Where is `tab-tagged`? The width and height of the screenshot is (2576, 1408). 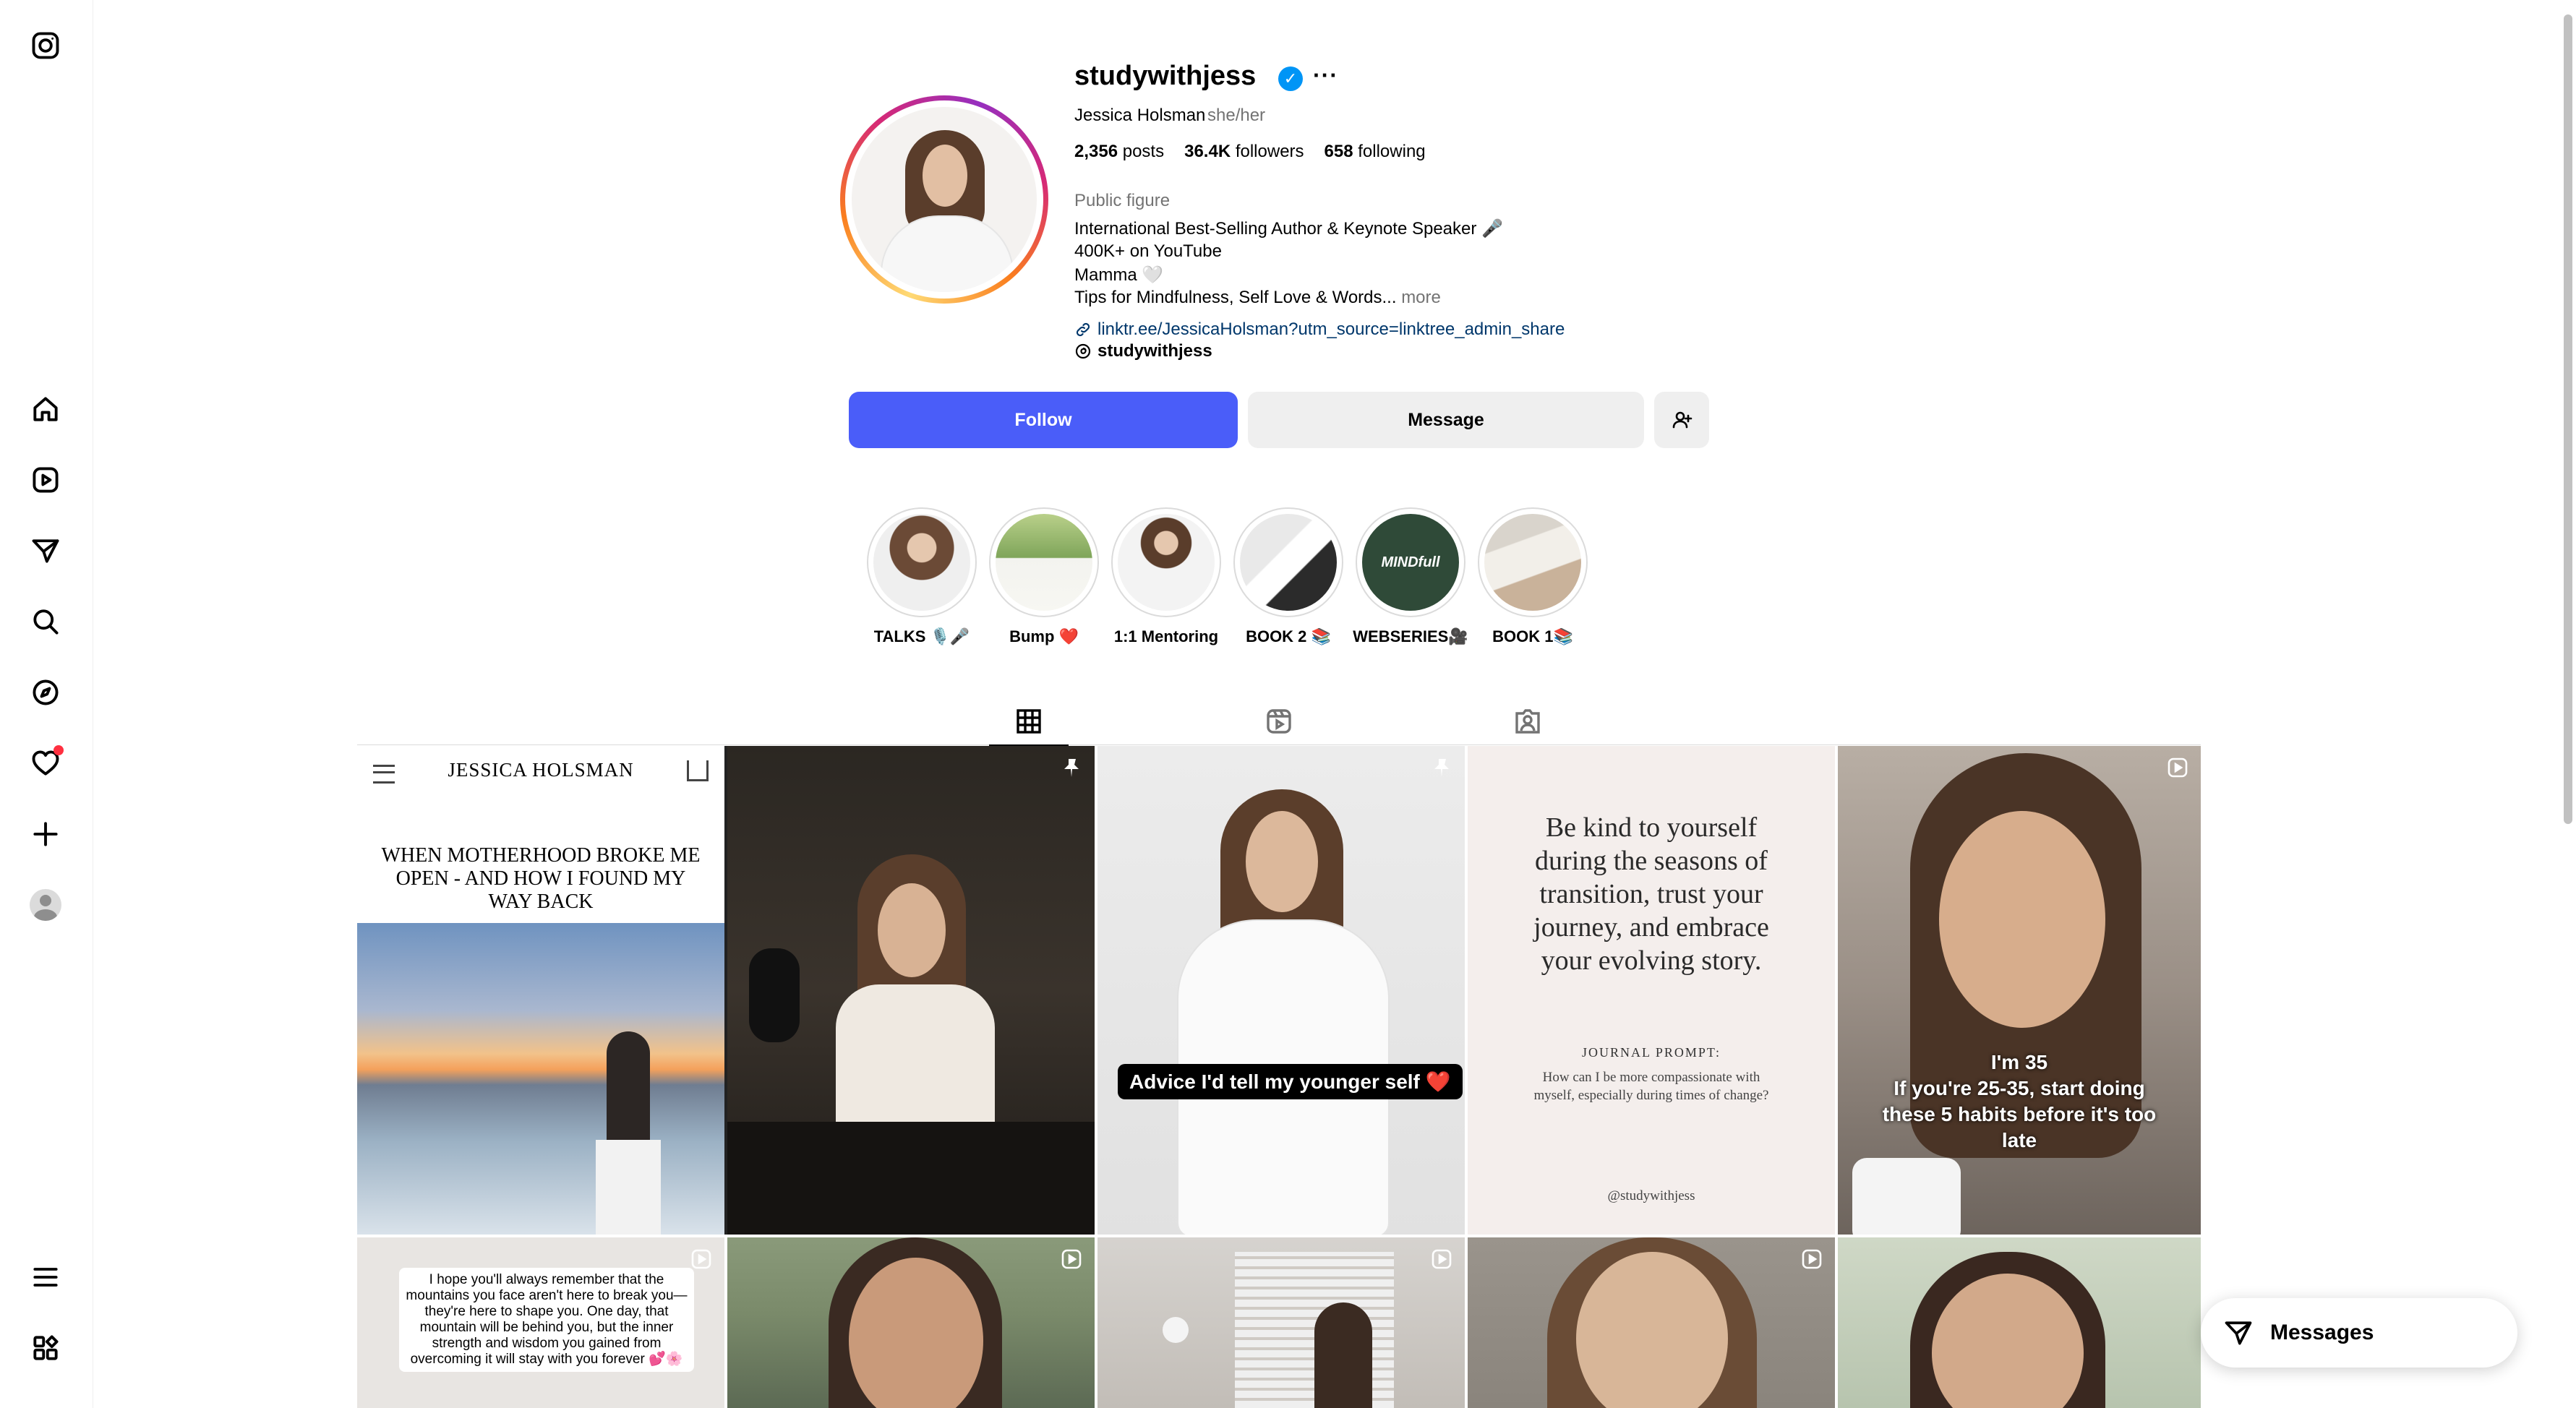
tab-tagged is located at coordinates (1528, 721).